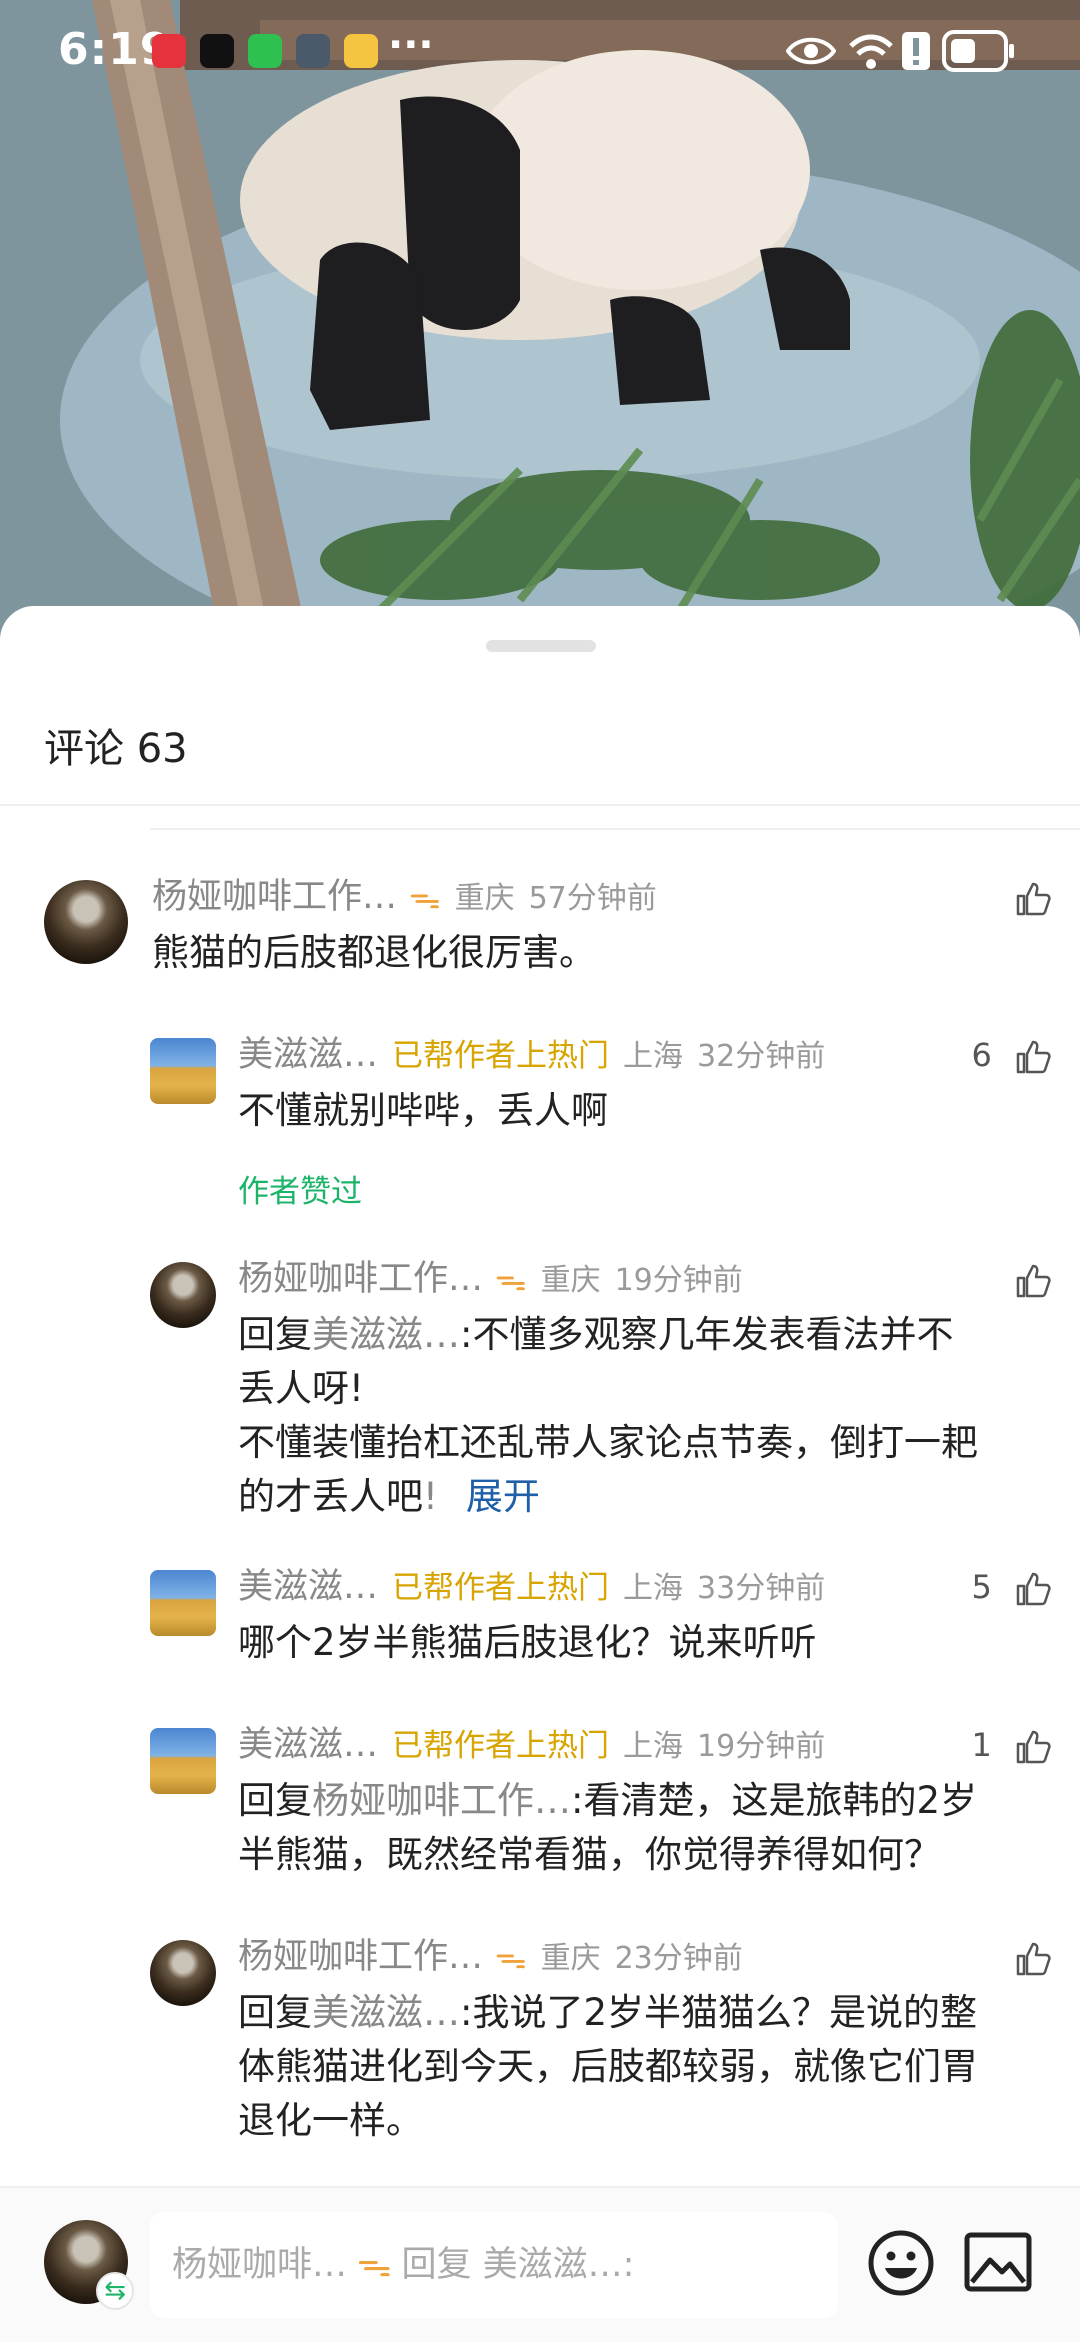 This screenshot has height=2342, width=1080. I want to click on reply-input: 杨娅咖啡… ᯓ 回复 美滋滋…:, so click(494, 2265).